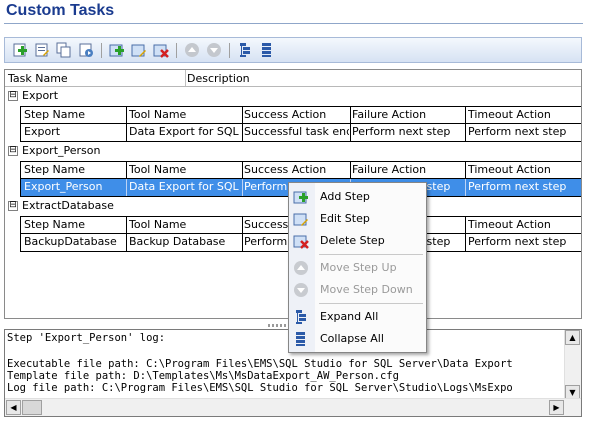 The image size is (589, 423). I want to click on menu-item-move-step-up: Move Step Up, so click(357, 268).